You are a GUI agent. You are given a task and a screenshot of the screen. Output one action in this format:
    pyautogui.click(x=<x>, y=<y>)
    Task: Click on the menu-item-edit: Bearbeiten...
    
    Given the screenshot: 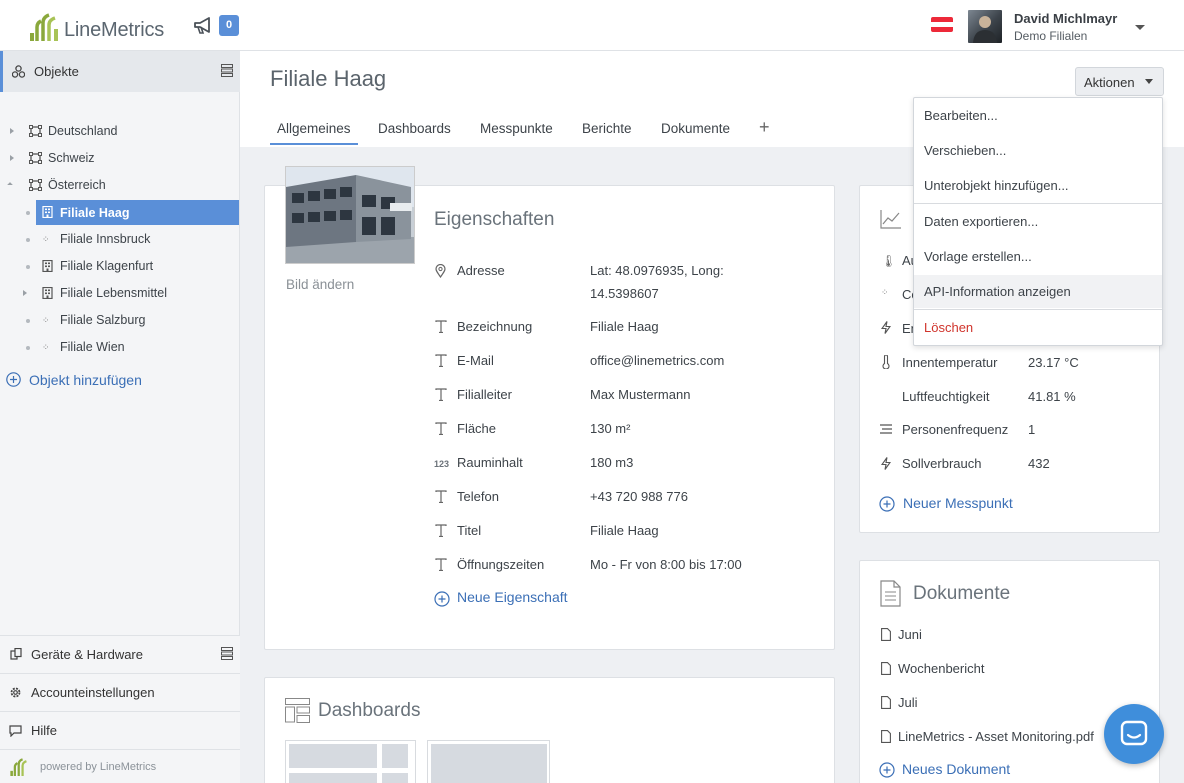 What is the action you would take?
    pyautogui.click(x=961, y=115)
    